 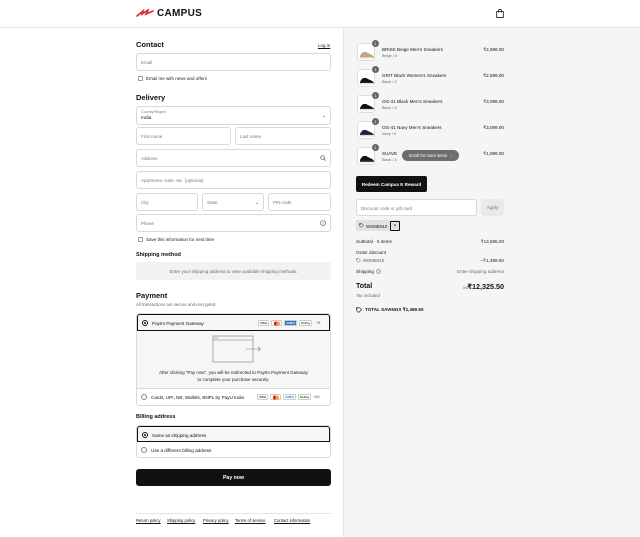 I want to click on footer-link-privacy-policy: Privacy policy, so click(x=216, y=520).